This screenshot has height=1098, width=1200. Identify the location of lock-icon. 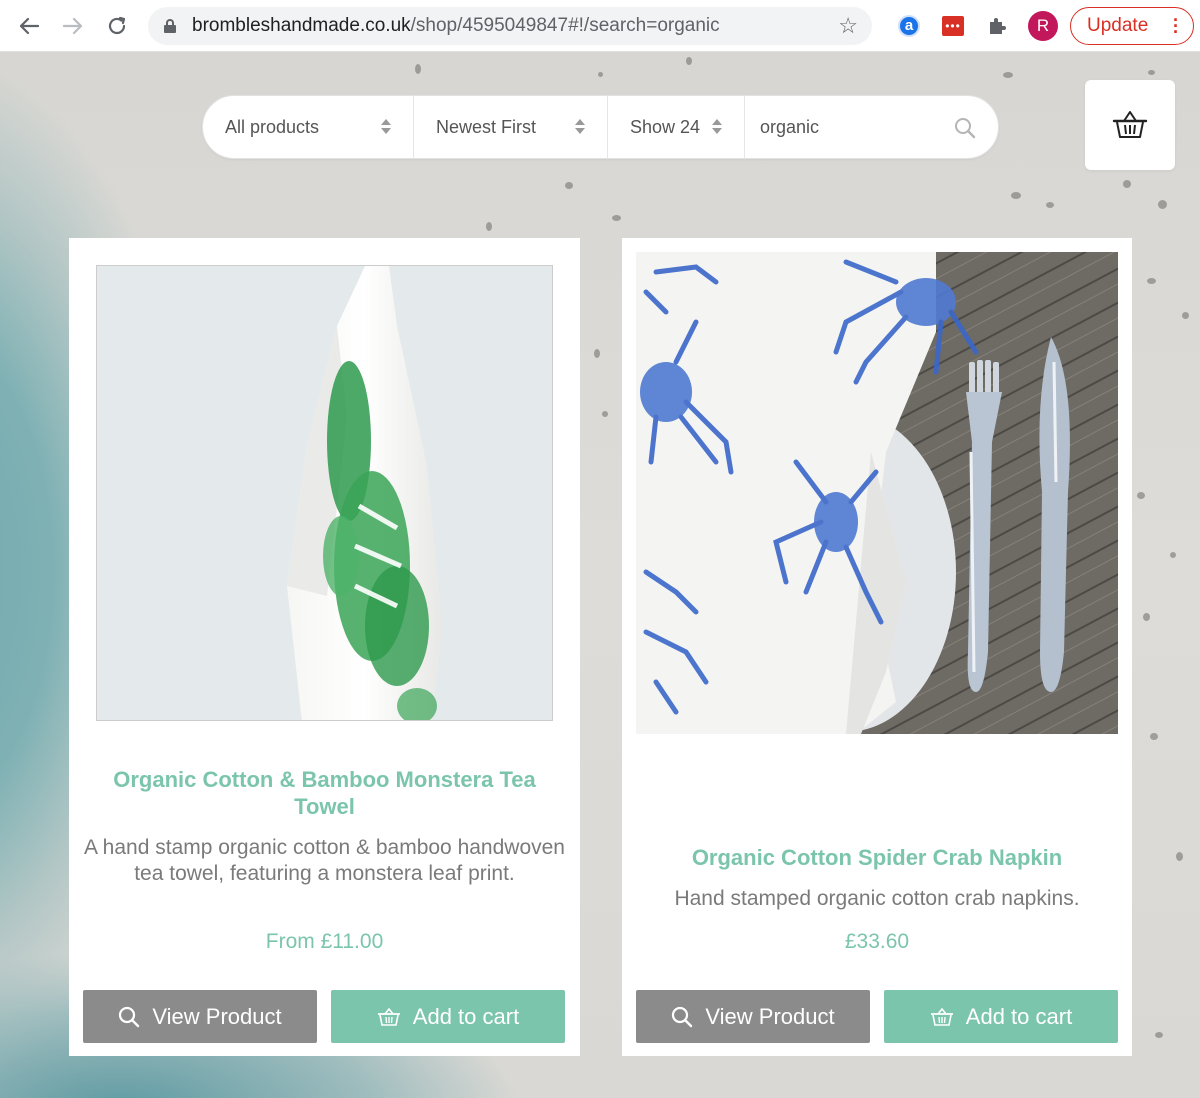
(170, 25).